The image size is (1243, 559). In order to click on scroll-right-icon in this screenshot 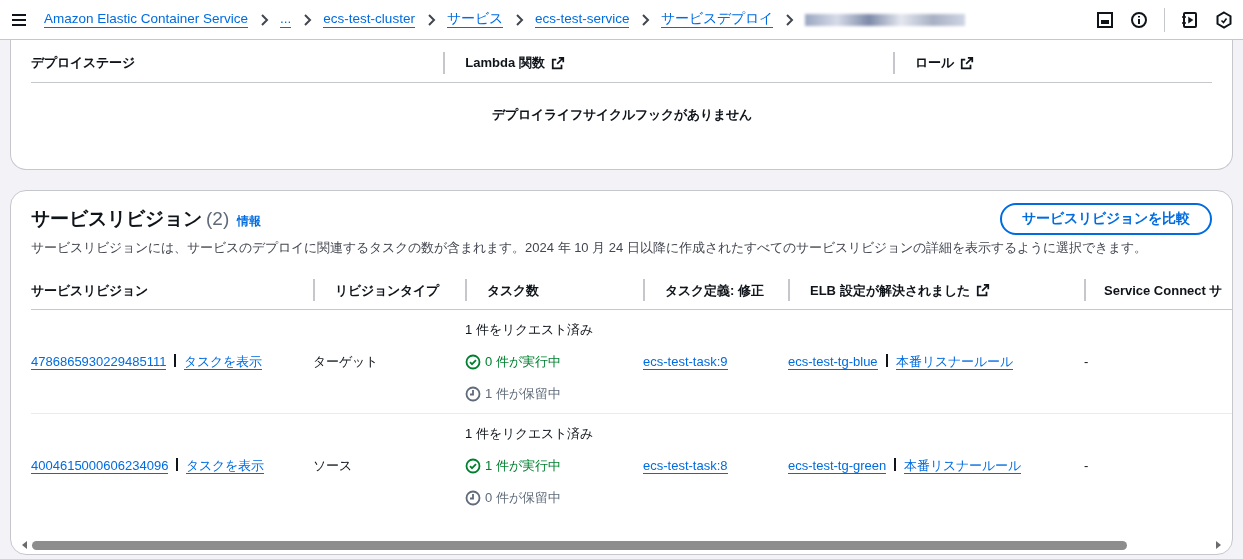, I will do `click(1218, 545)`.